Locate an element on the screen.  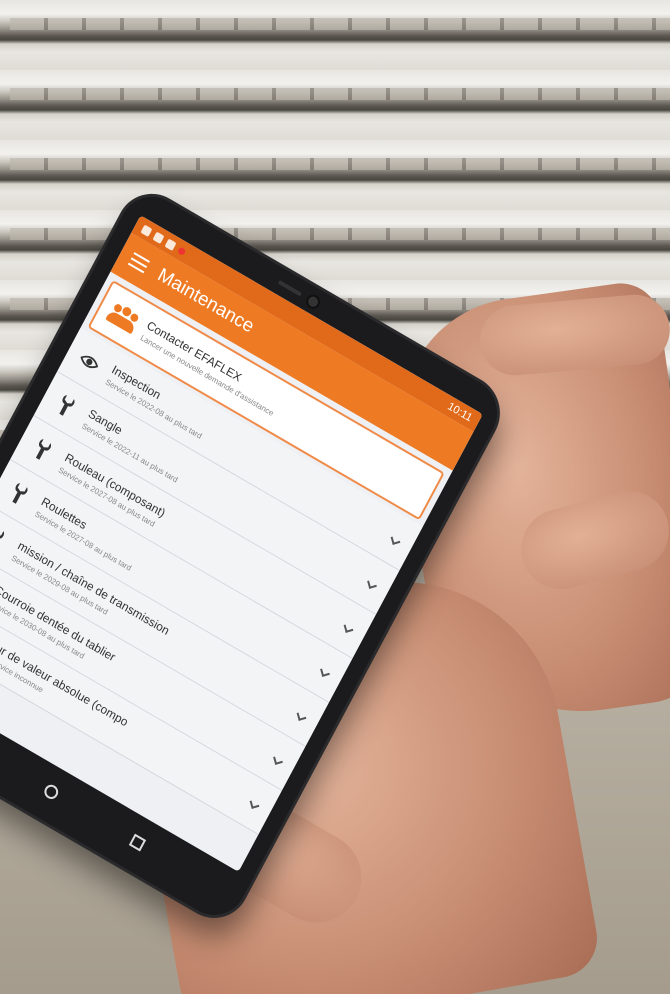
wifi-icon is located at coordinates (170, 244).